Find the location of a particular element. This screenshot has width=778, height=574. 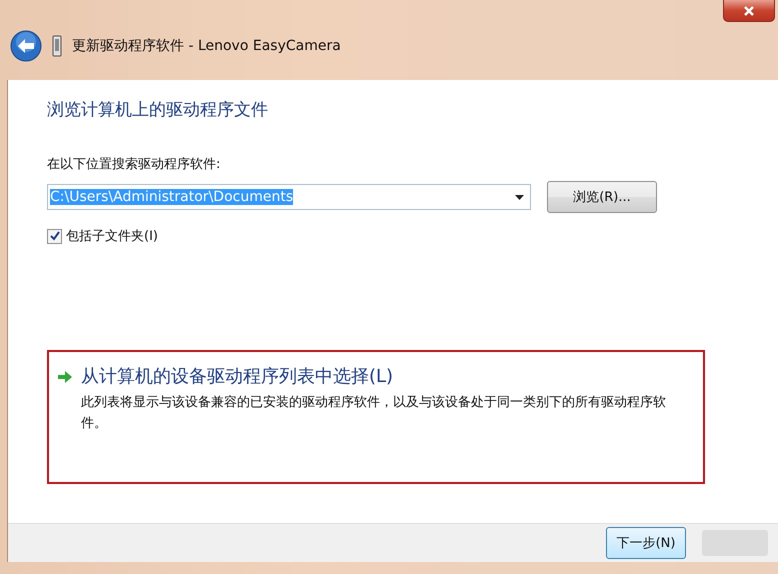

arrow-icon is located at coordinates (65, 377).